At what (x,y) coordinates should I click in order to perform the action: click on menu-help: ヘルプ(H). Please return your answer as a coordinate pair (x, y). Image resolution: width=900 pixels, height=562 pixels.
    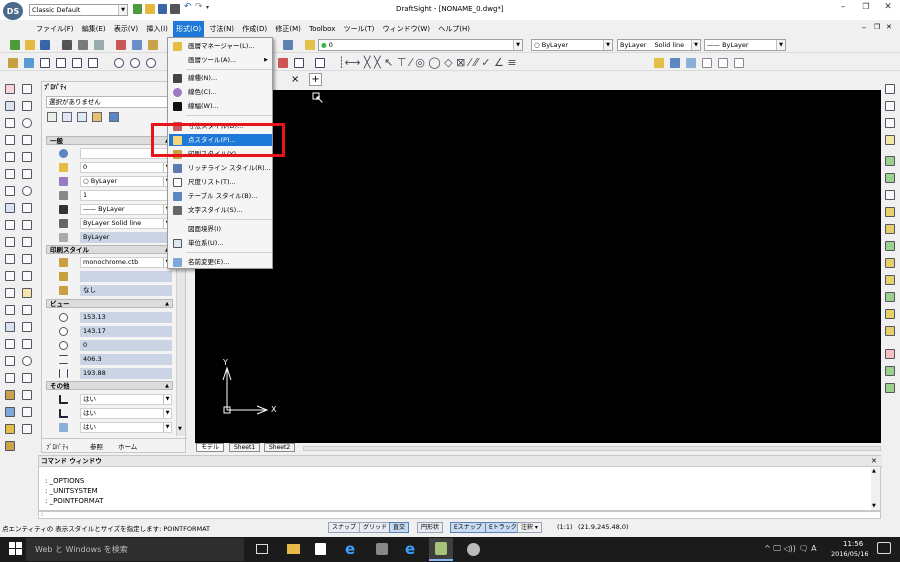
    Looking at the image, I should click on (454, 29).